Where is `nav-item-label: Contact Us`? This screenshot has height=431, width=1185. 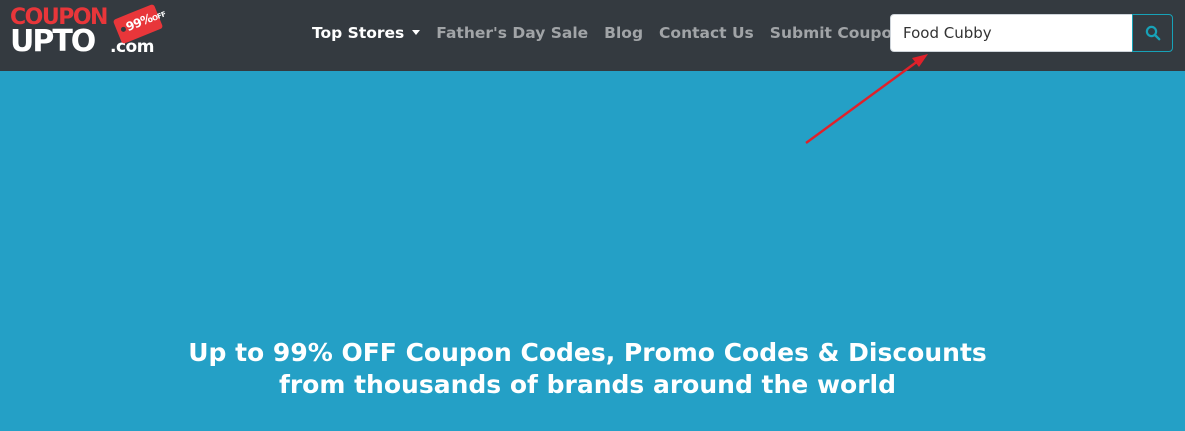 nav-item-label: Contact Us is located at coordinates (706, 32).